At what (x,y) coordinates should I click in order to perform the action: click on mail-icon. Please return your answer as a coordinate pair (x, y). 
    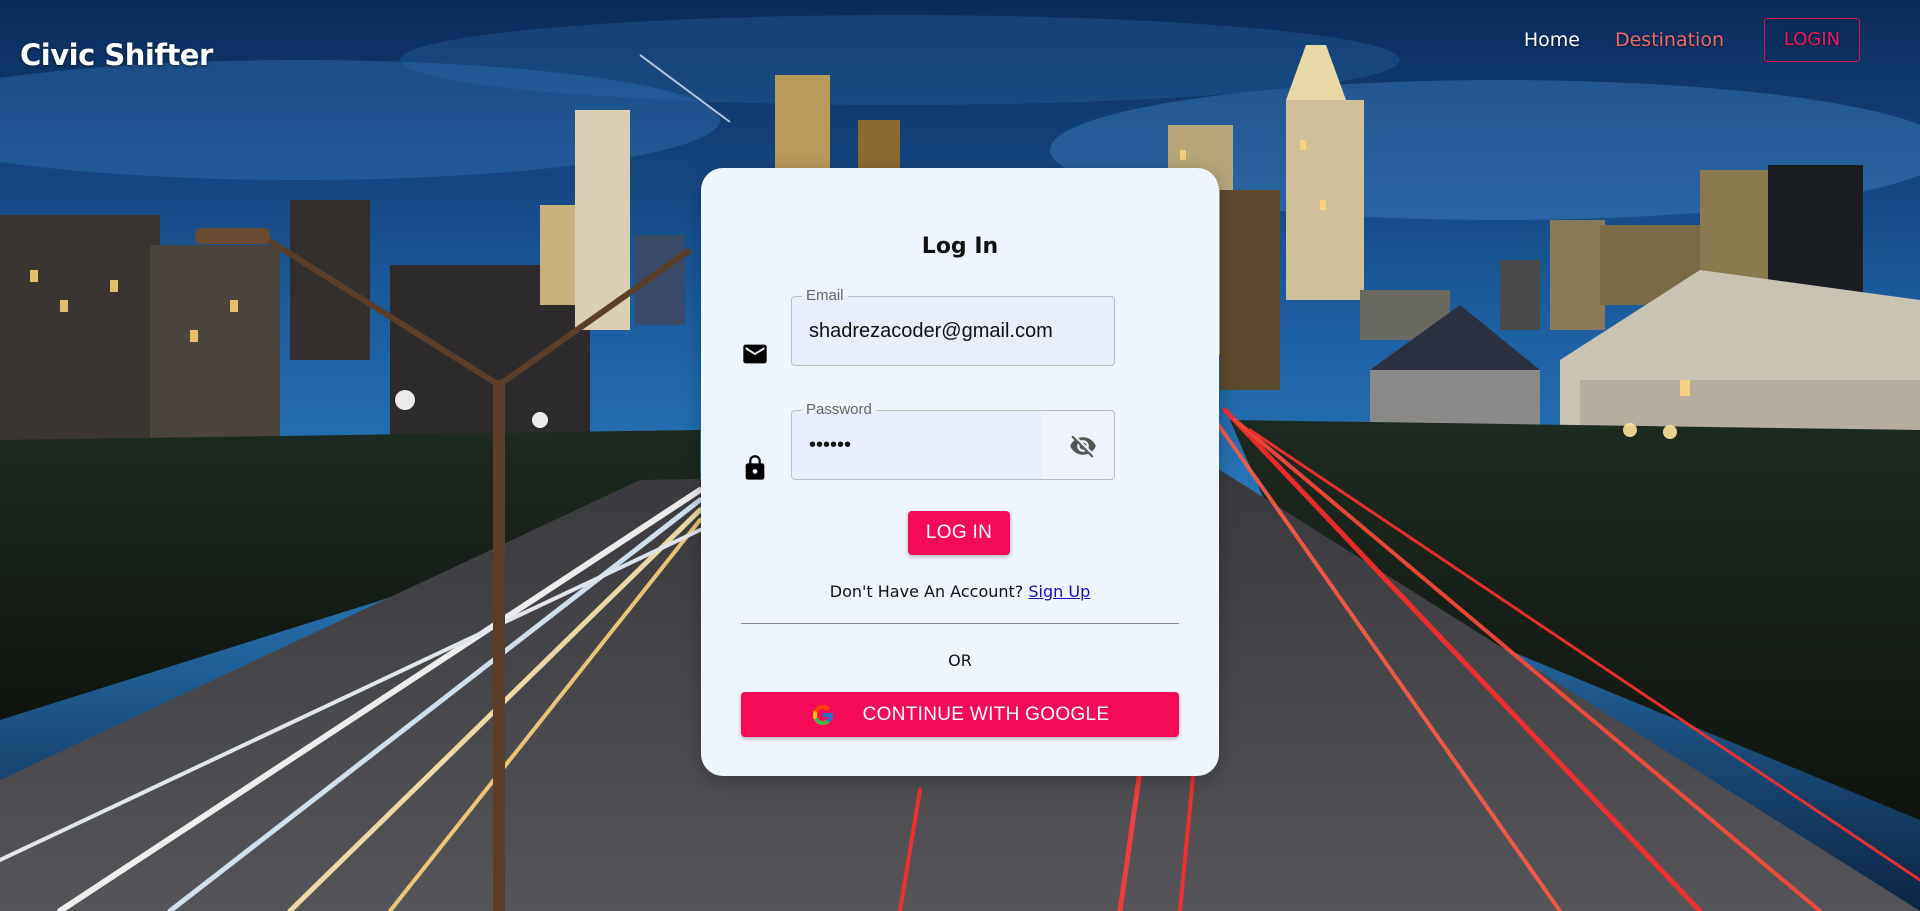
    Looking at the image, I should click on (755, 354).